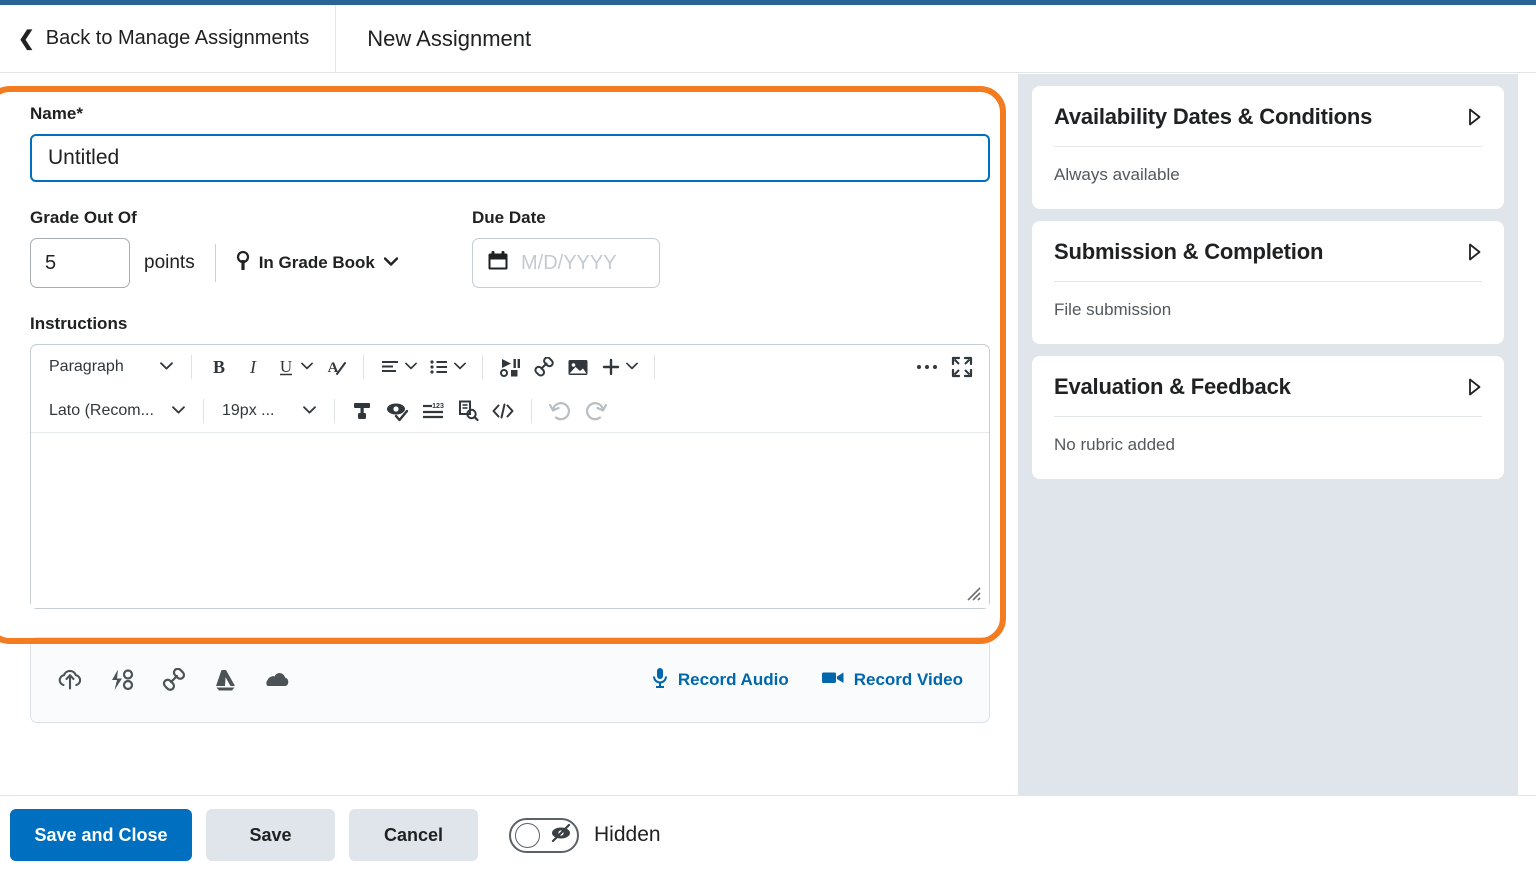  I want to click on in-grade-book-dropdown: In Grade Book, so click(317, 263).